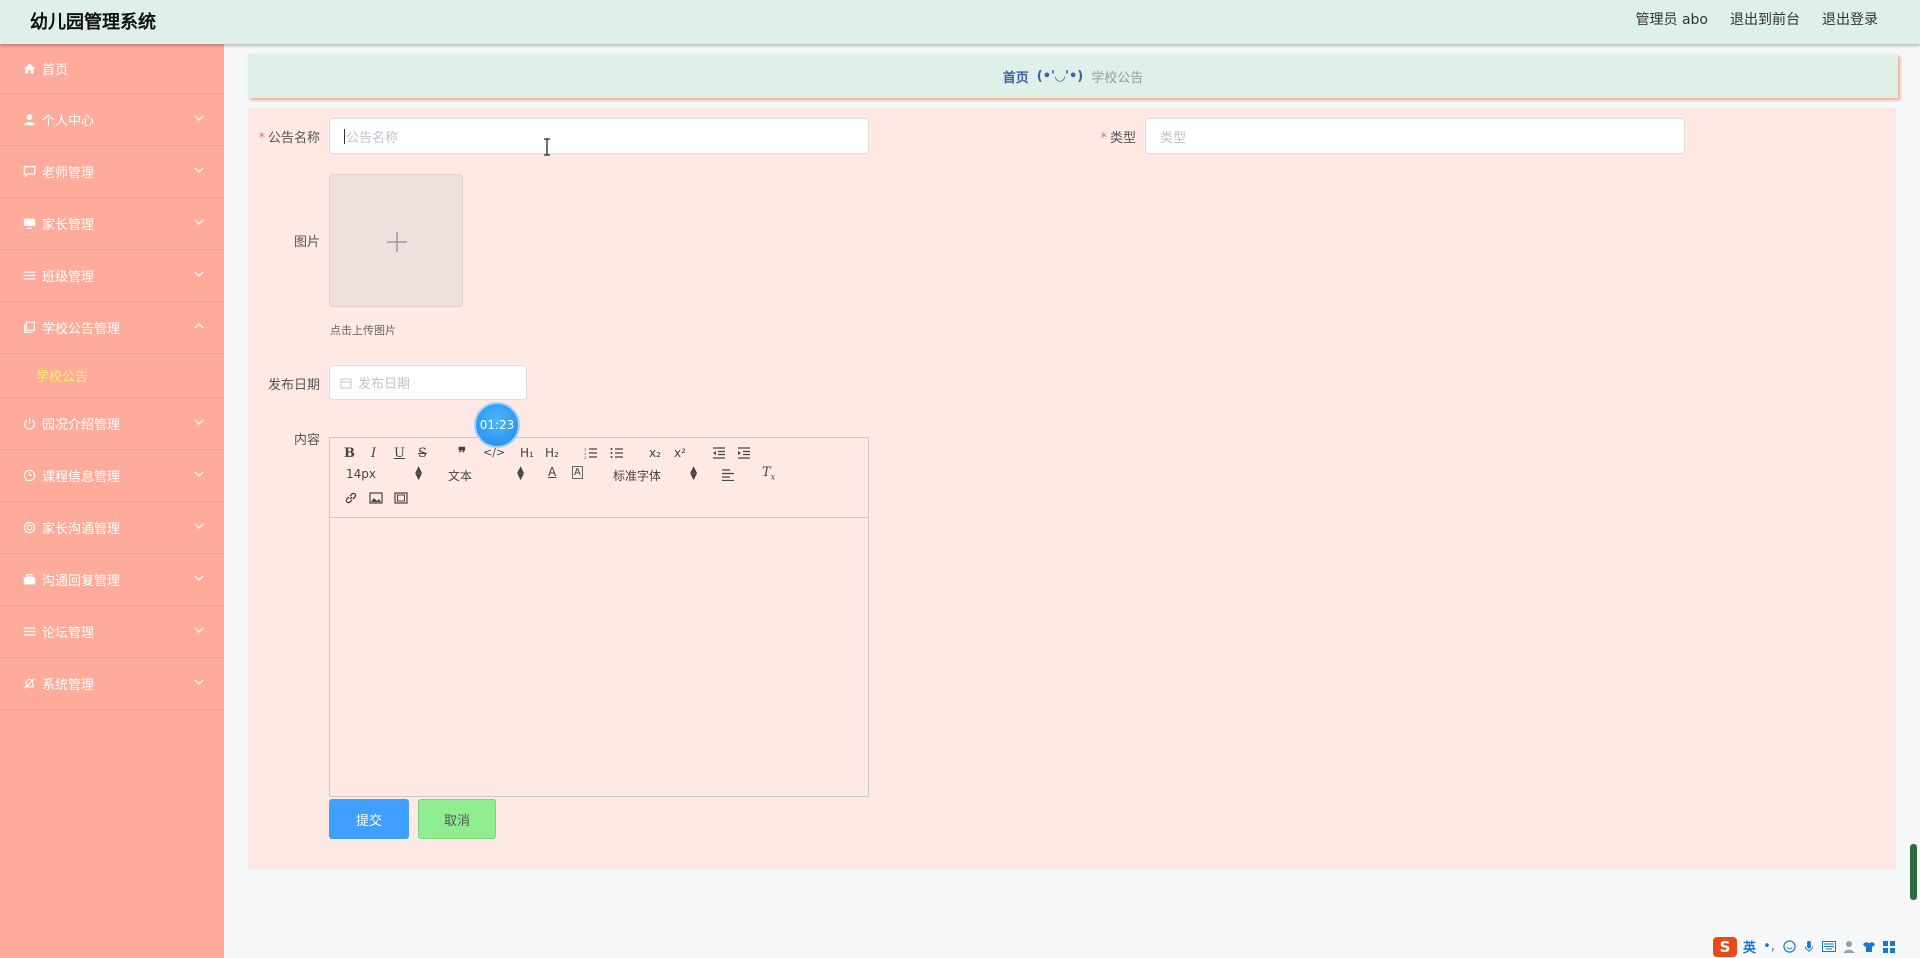  Describe the element at coordinates (460, 476) in the screenshot. I see `text-style-value: 文本` at that location.